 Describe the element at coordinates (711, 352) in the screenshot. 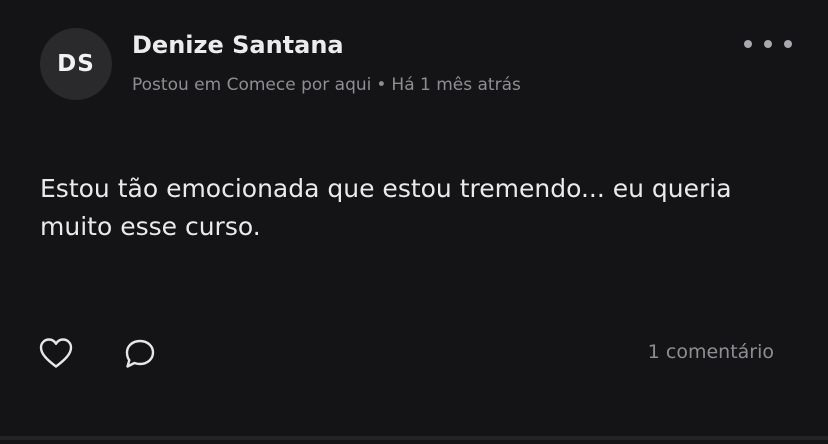

I see `comments-count-link: 1 comentário` at that location.